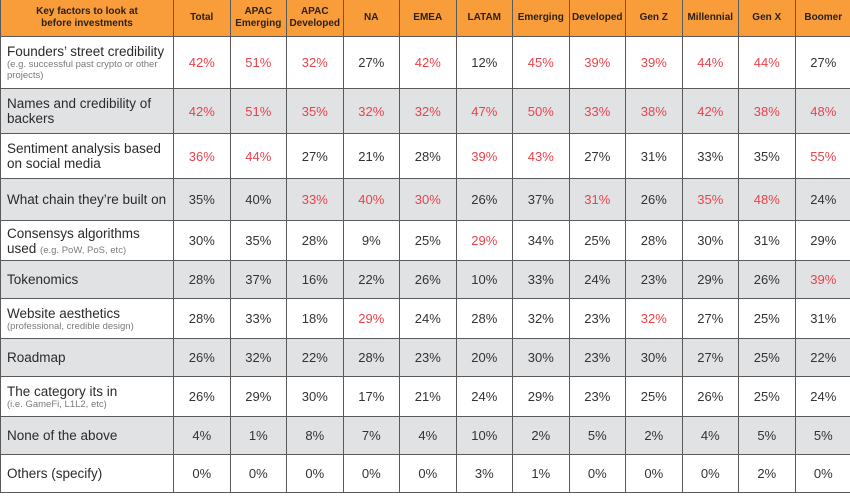  What do you see at coordinates (484, 357) in the screenshot?
I see `value-cell: 20%` at bounding box center [484, 357].